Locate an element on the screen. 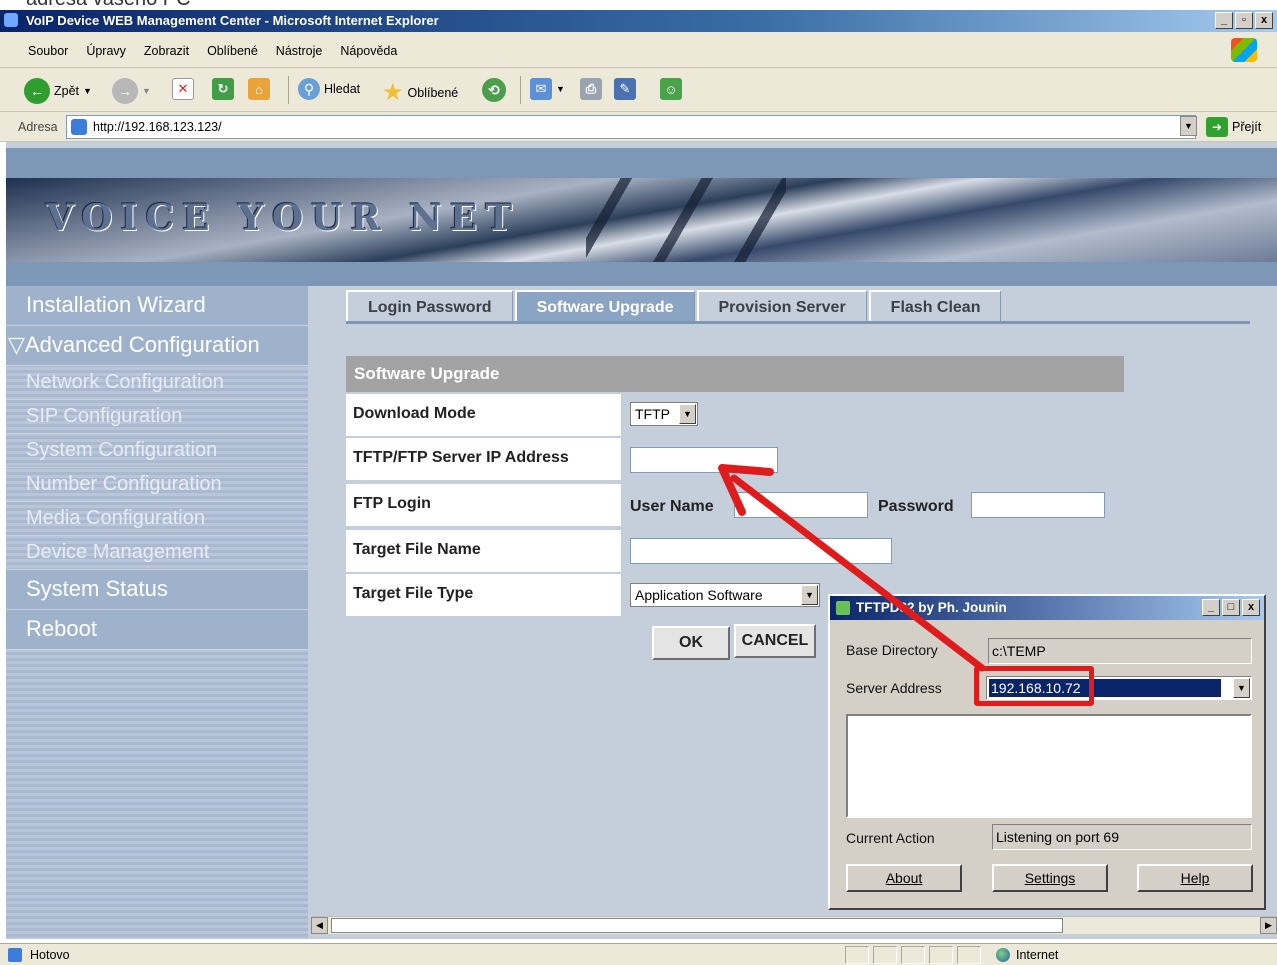  go-arrow-icon: ➜ is located at coordinates (1217, 127).